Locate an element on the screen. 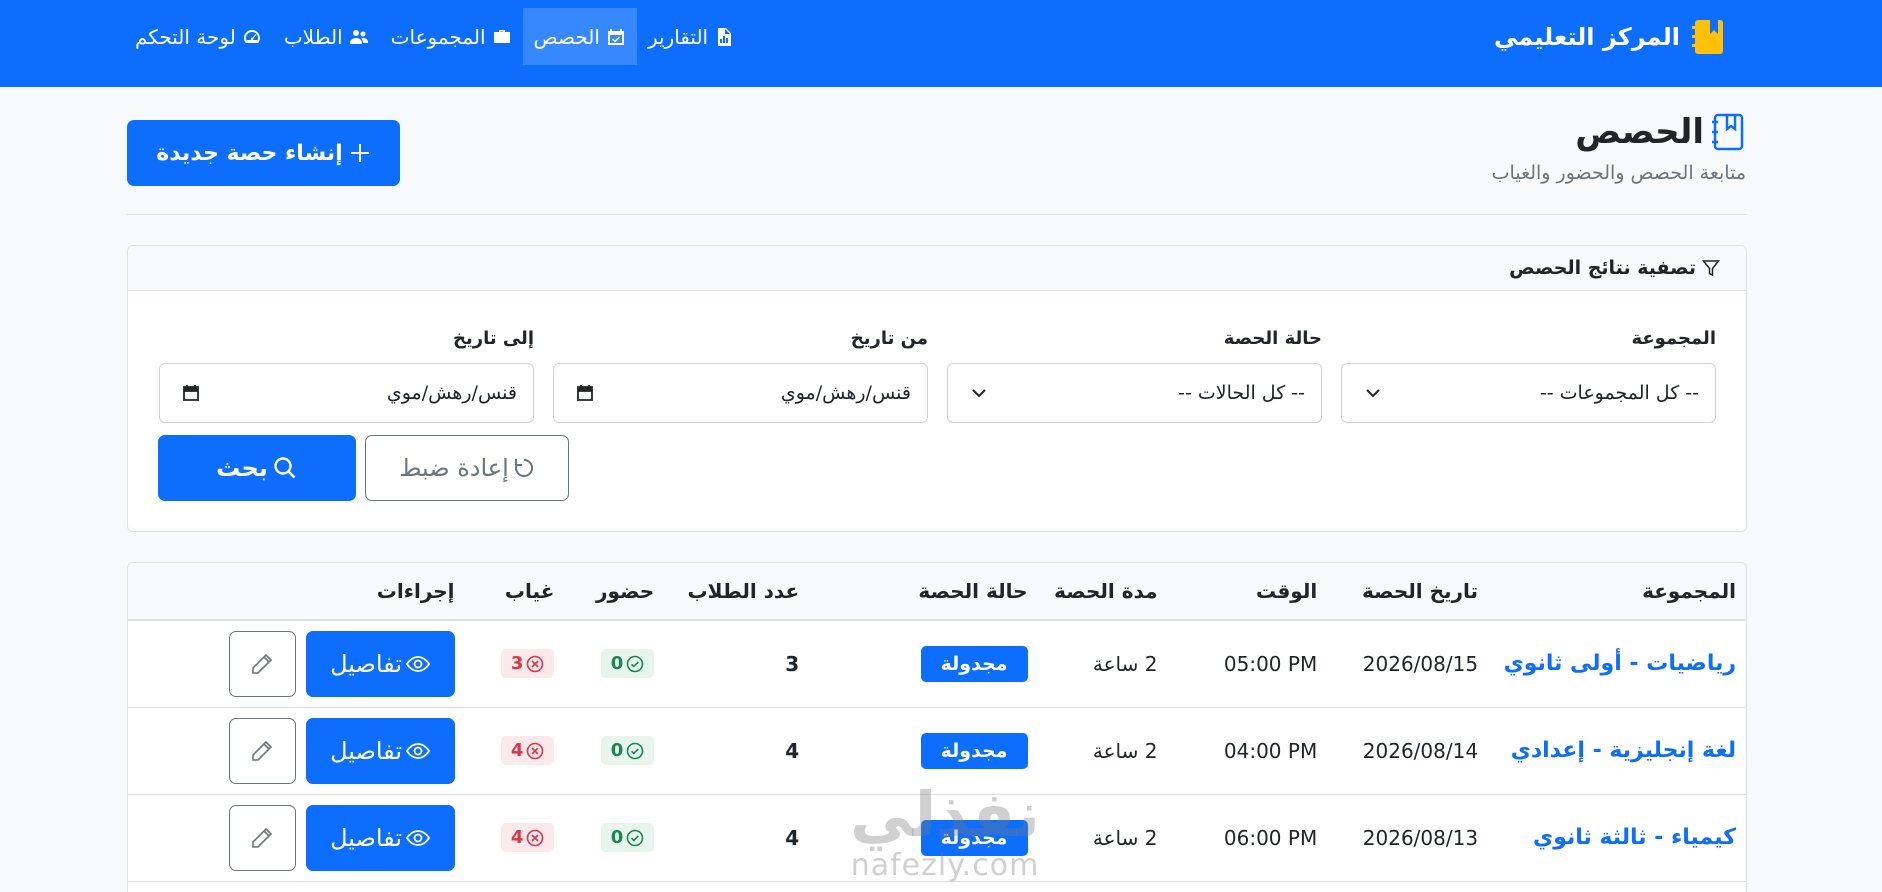  reset-button: إعادة ضبط is located at coordinates (467, 468).